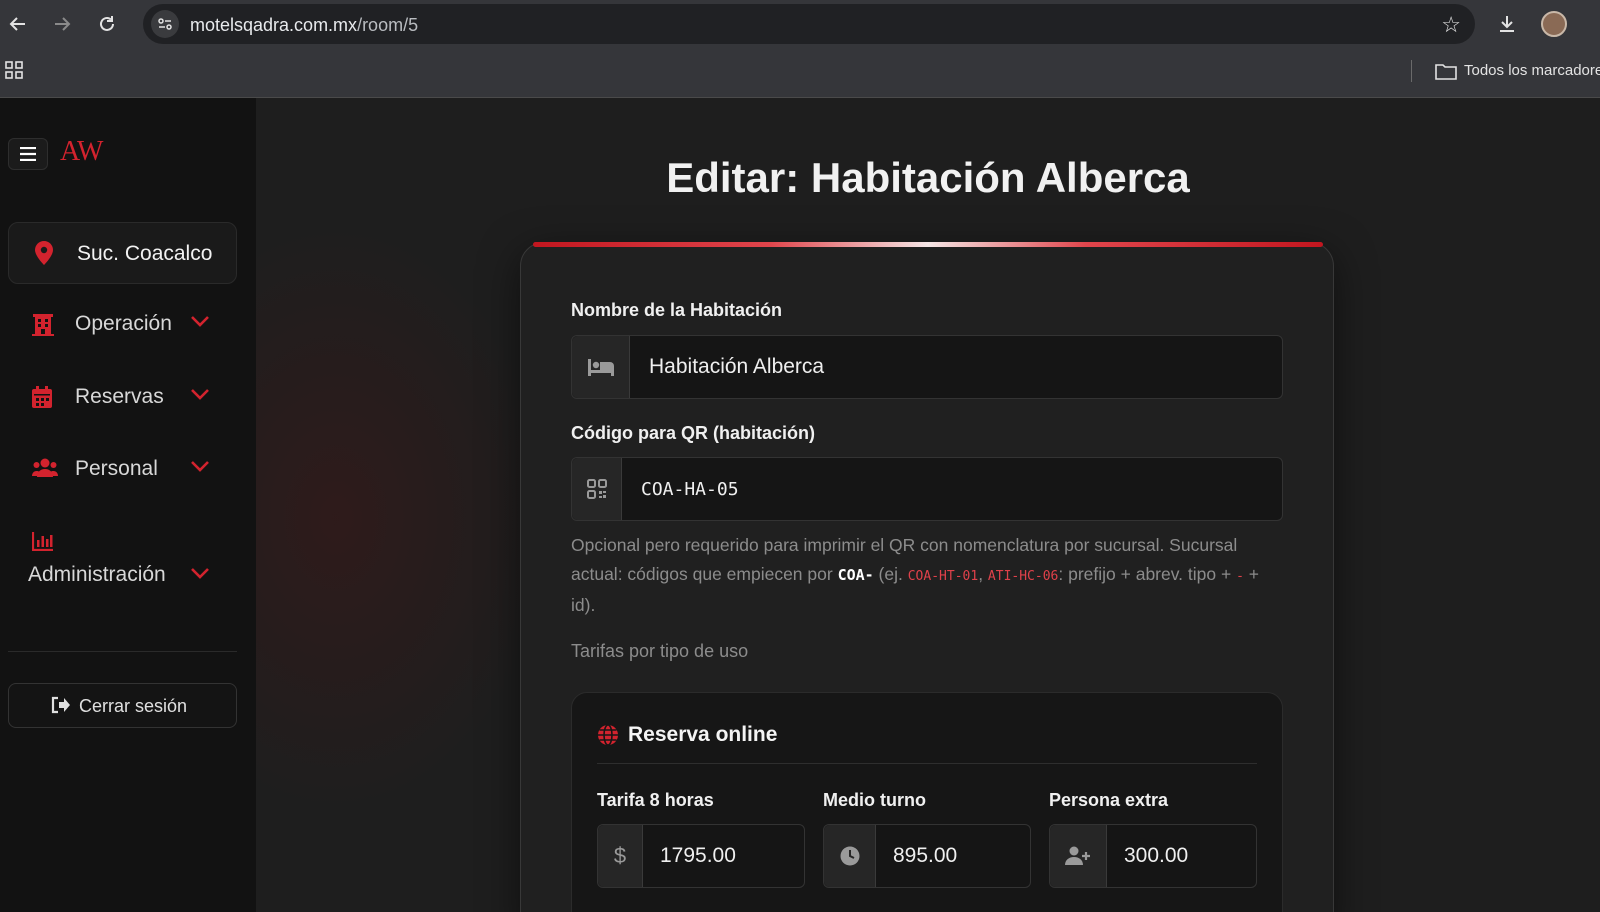 Image resolution: width=1600 pixels, height=912 pixels. I want to click on half-shift-field: 895.00, so click(927, 856).